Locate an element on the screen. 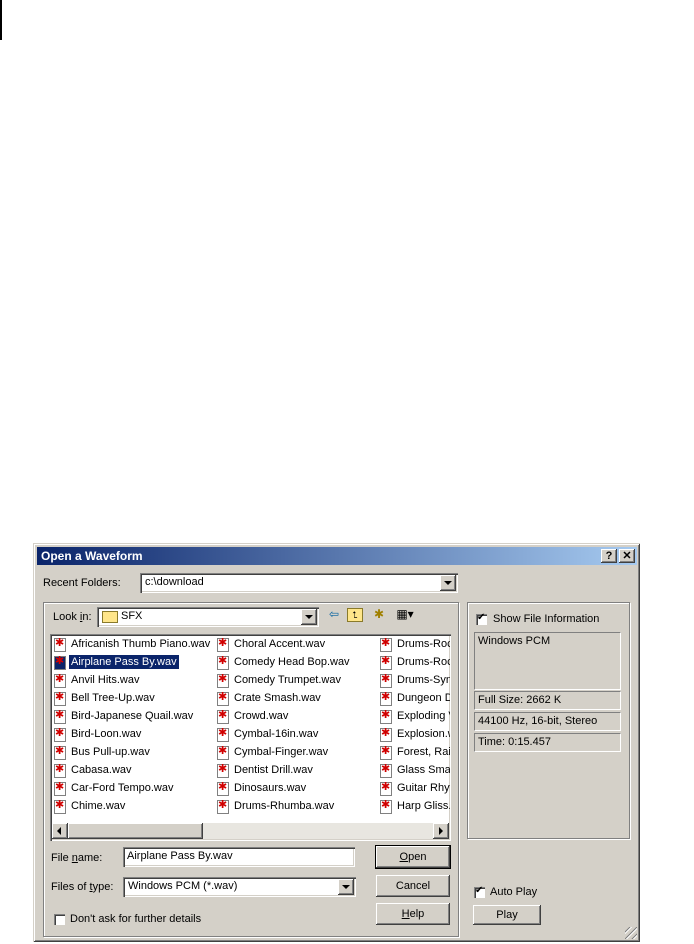  file-item: Forest, Rain is located at coordinates (414, 753).